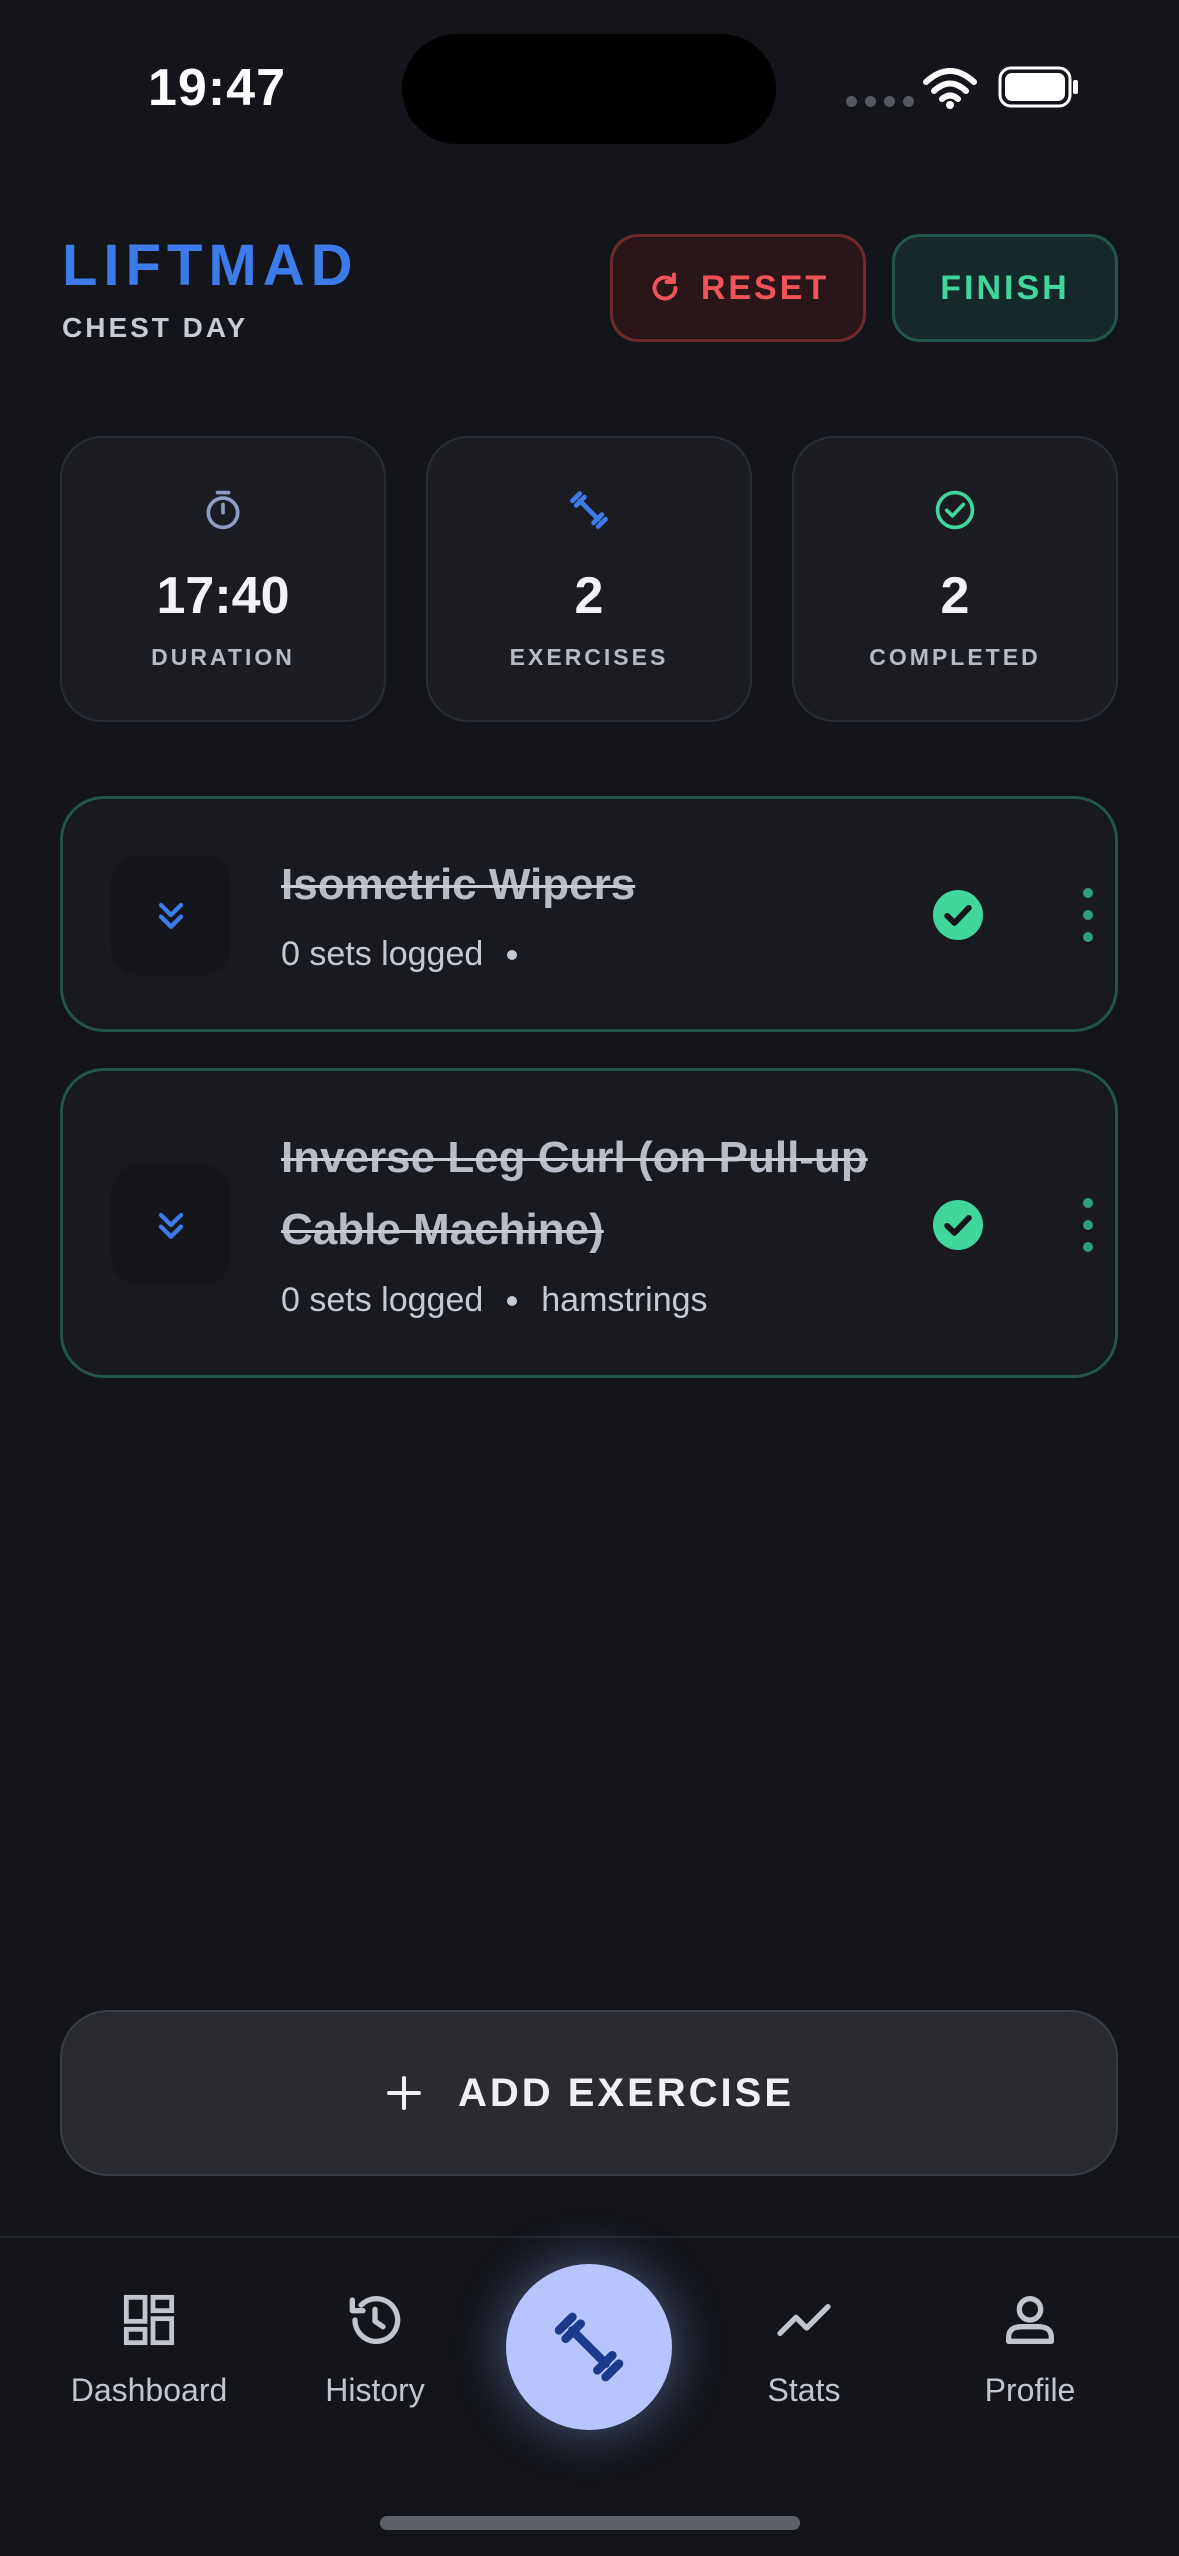 This screenshot has width=1179, height=2556. I want to click on dashboard-icon, so click(149, 2320).